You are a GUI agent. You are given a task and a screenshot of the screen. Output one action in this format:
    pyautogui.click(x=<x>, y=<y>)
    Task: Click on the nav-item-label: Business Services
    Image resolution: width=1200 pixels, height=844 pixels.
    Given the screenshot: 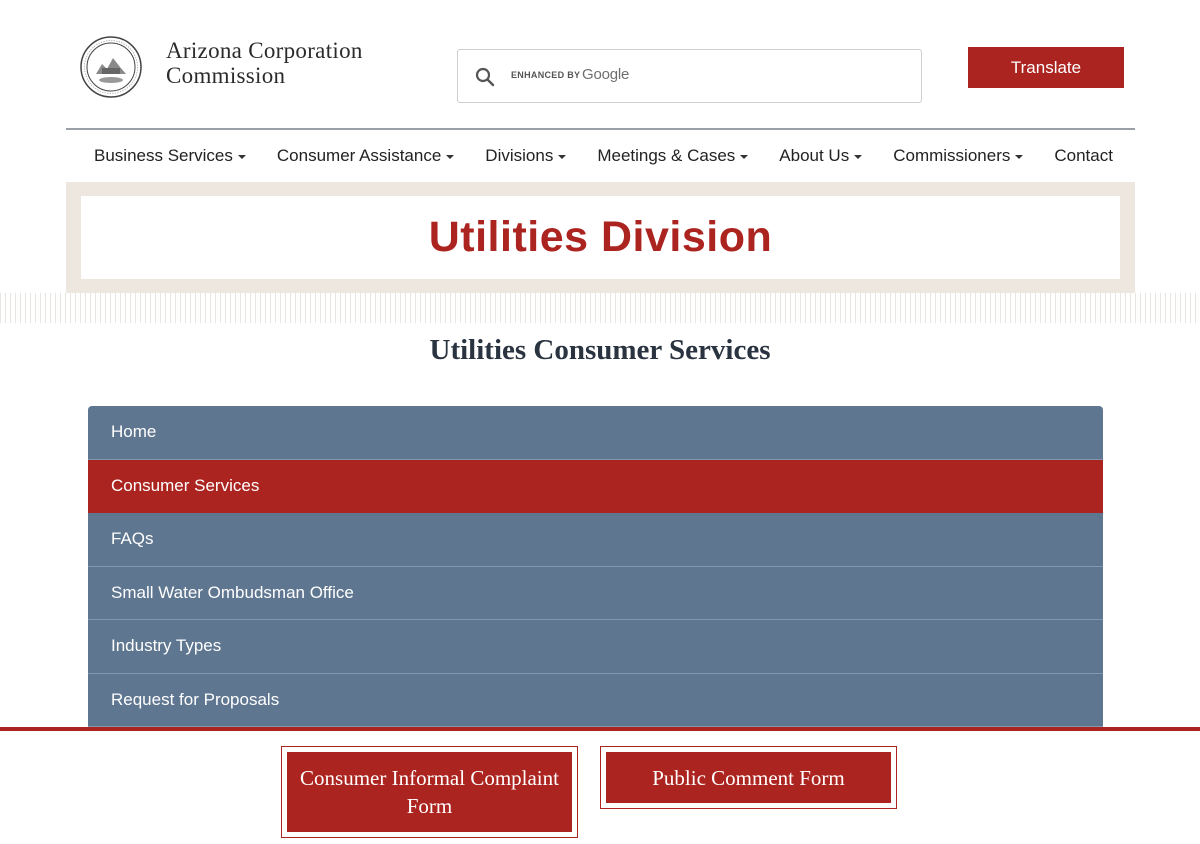 What is the action you would take?
    pyautogui.click(x=163, y=155)
    